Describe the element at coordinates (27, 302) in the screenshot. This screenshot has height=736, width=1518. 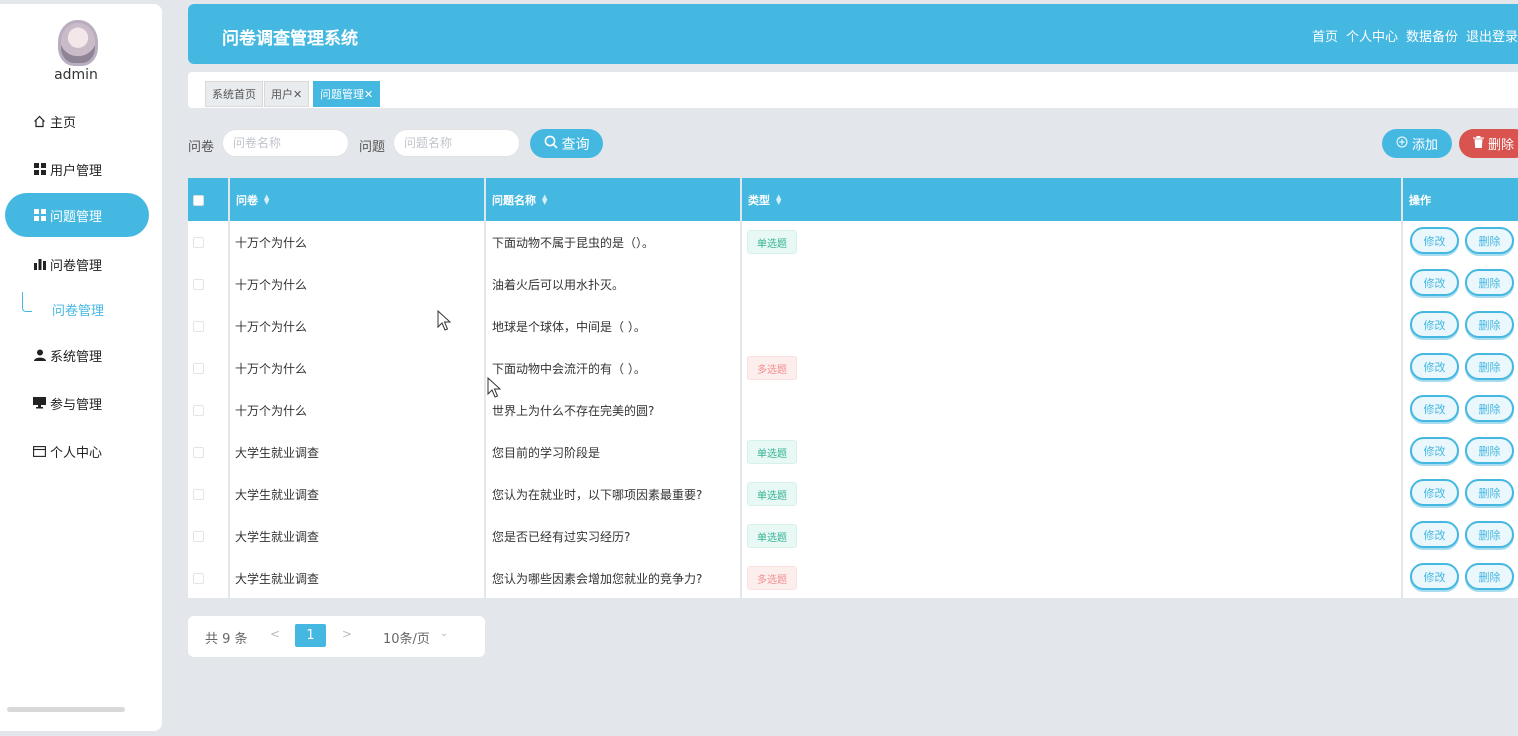
I see `submenu-branch-line` at that location.